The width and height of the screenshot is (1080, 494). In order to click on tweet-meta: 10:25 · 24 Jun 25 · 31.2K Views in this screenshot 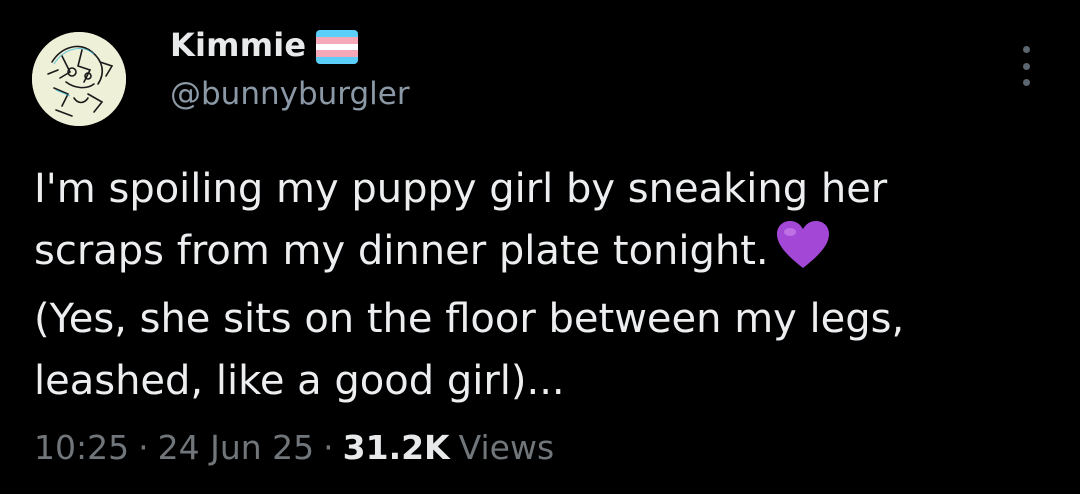, I will do `click(294, 447)`.